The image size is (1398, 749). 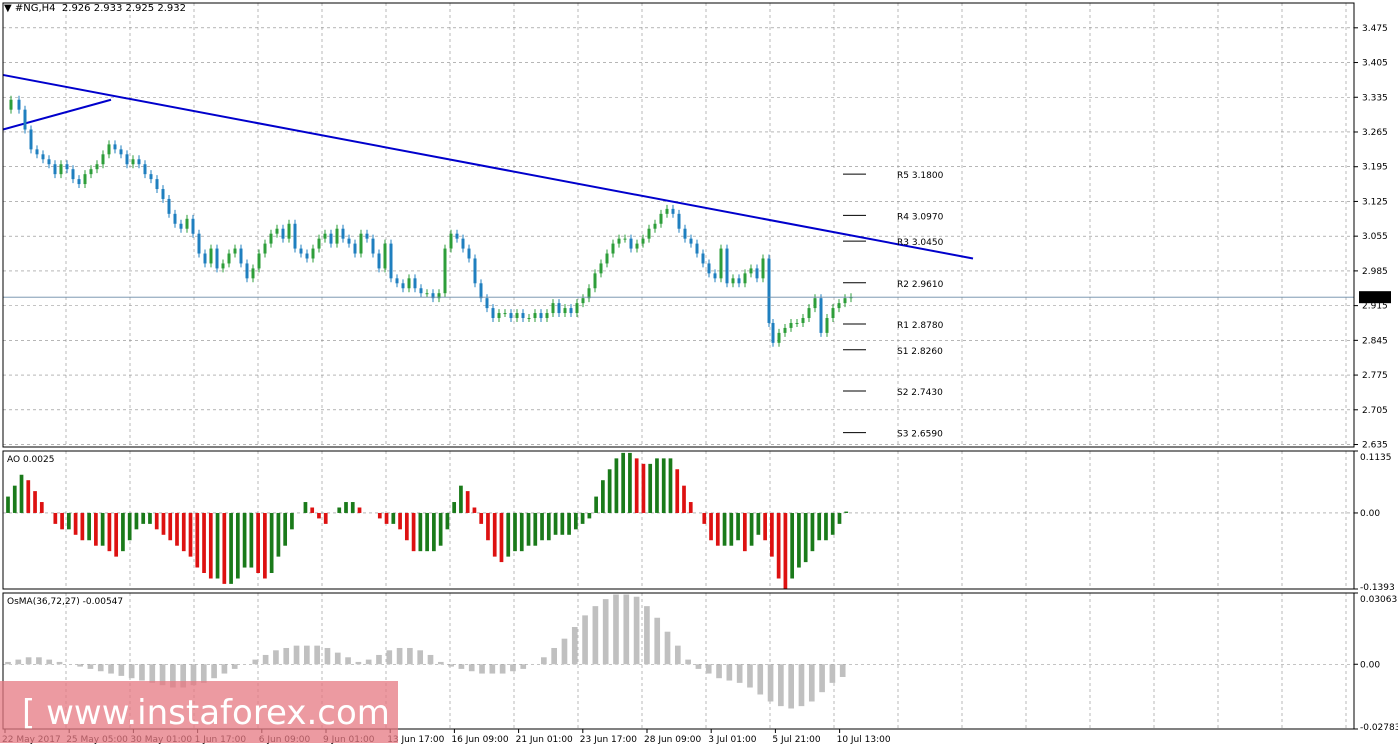 I want to click on time-axis-label: 21 Jun 01:00, so click(x=544, y=740).